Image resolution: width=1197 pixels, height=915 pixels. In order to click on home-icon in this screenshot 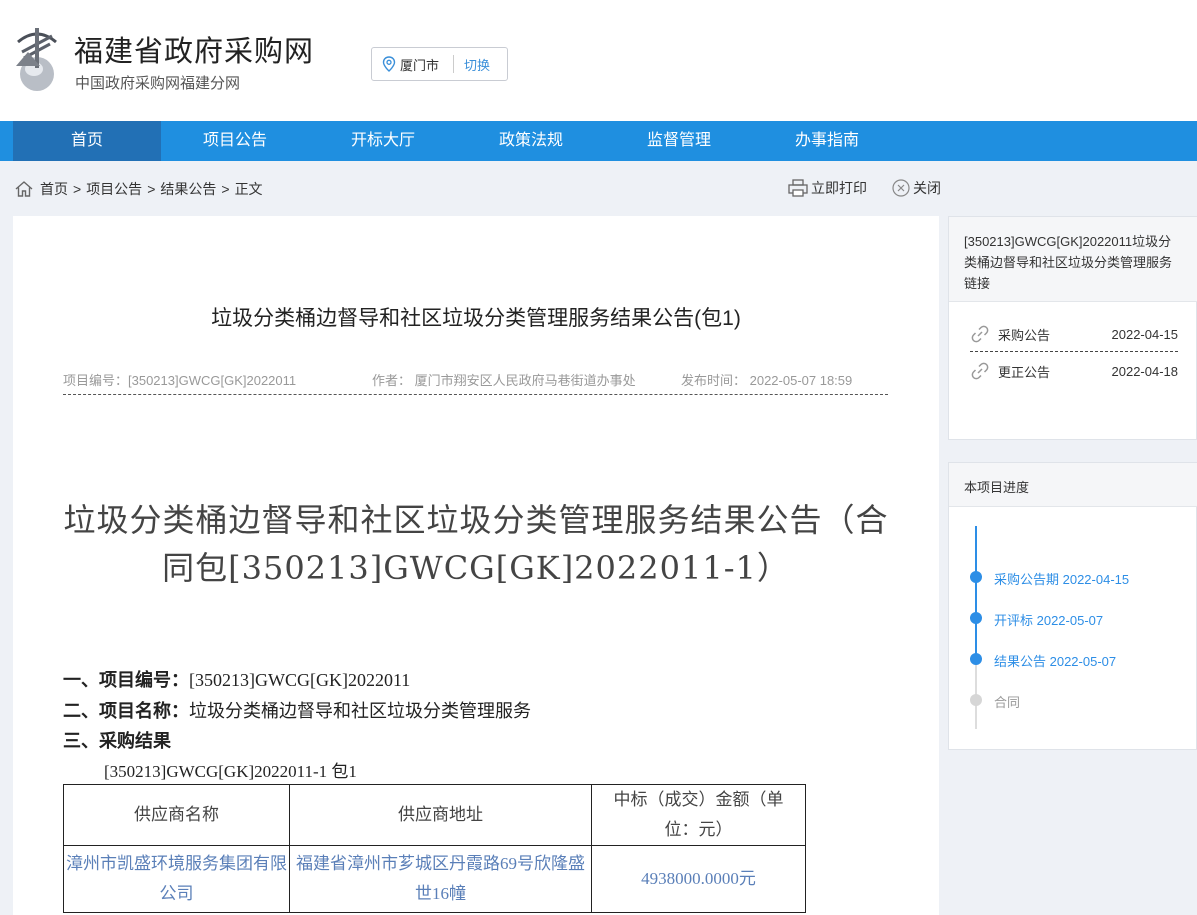, I will do `click(24, 189)`.